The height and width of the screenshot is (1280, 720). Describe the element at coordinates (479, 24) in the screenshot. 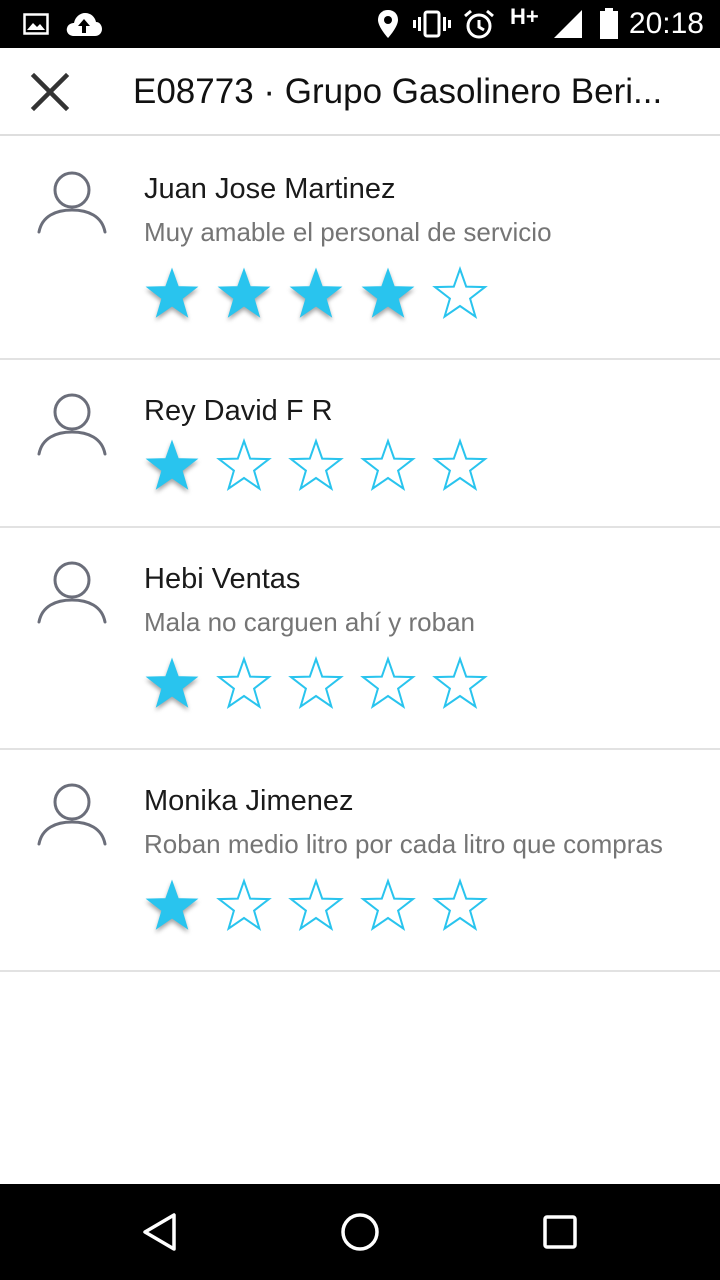

I see `alarm-icon` at that location.